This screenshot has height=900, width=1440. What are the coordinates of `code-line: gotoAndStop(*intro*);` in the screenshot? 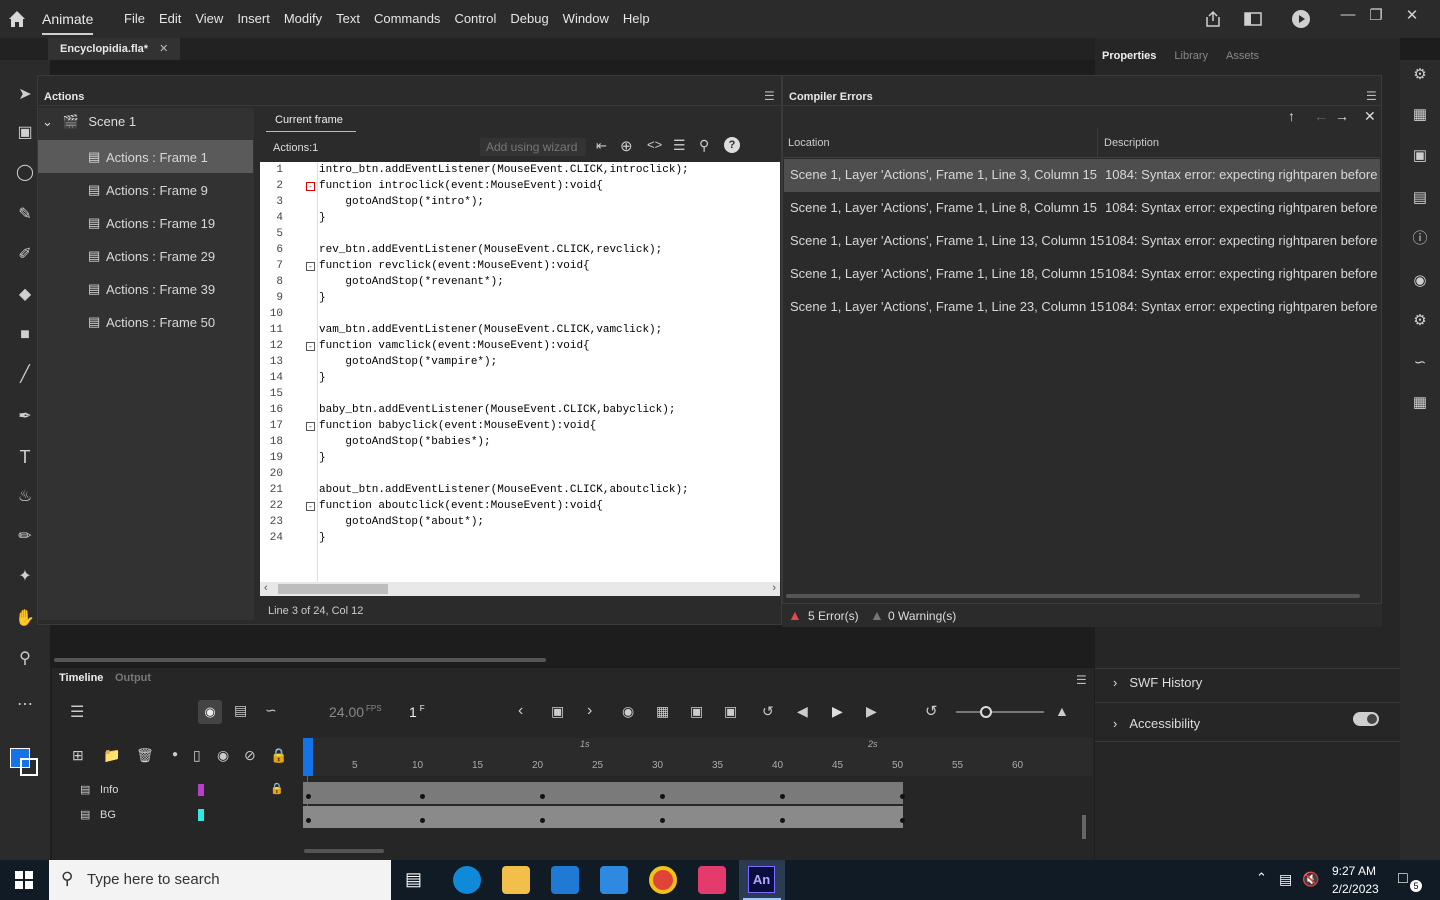 It's located at (401, 202).